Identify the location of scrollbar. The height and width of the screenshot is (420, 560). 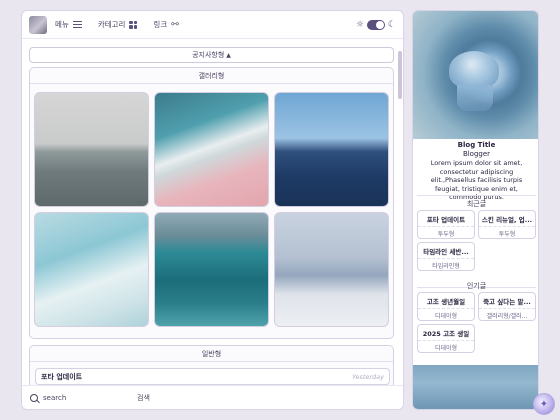
(400, 216).